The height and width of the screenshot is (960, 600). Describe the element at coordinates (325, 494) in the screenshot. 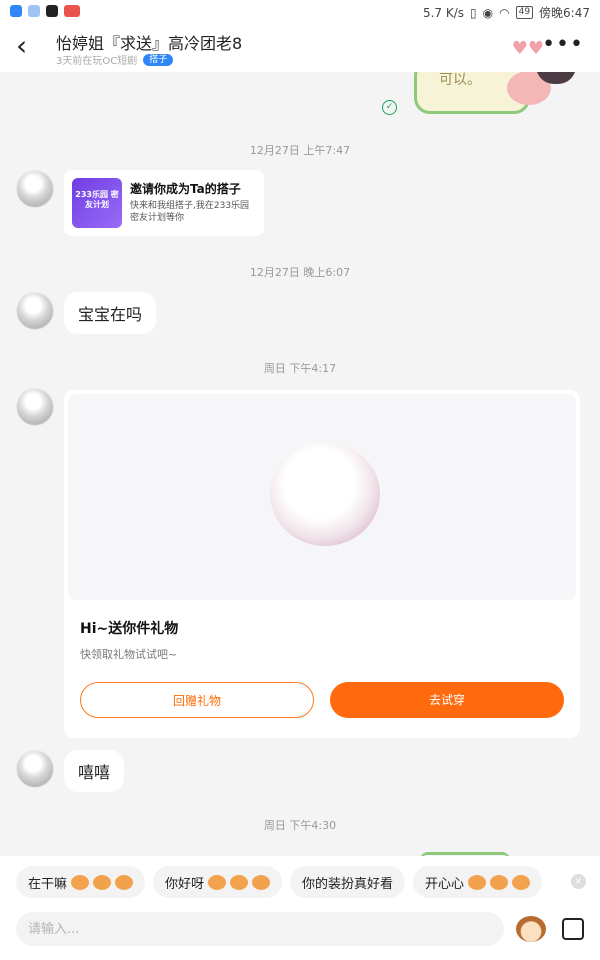

I see `gift-item` at that location.